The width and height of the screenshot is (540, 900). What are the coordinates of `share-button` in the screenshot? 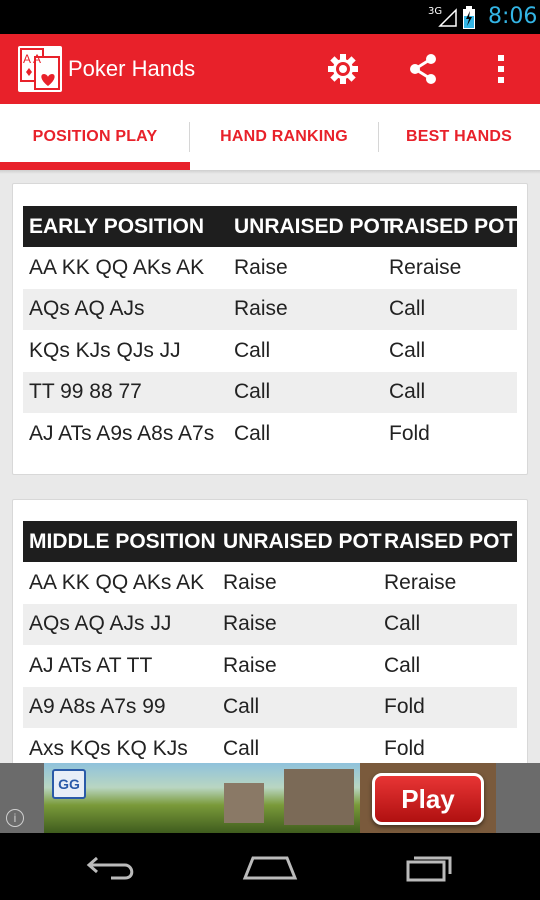 It's located at (423, 69).